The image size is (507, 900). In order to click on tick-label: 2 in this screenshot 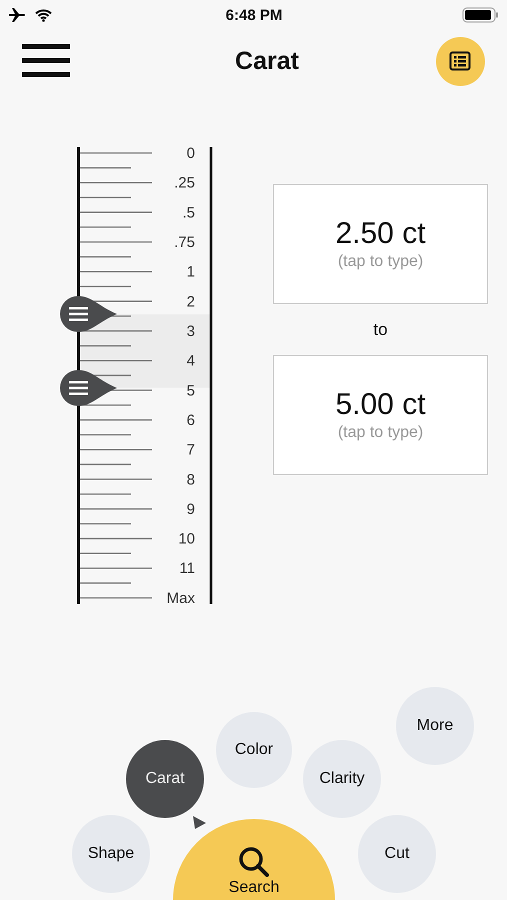, I will do `click(190, 301)`.